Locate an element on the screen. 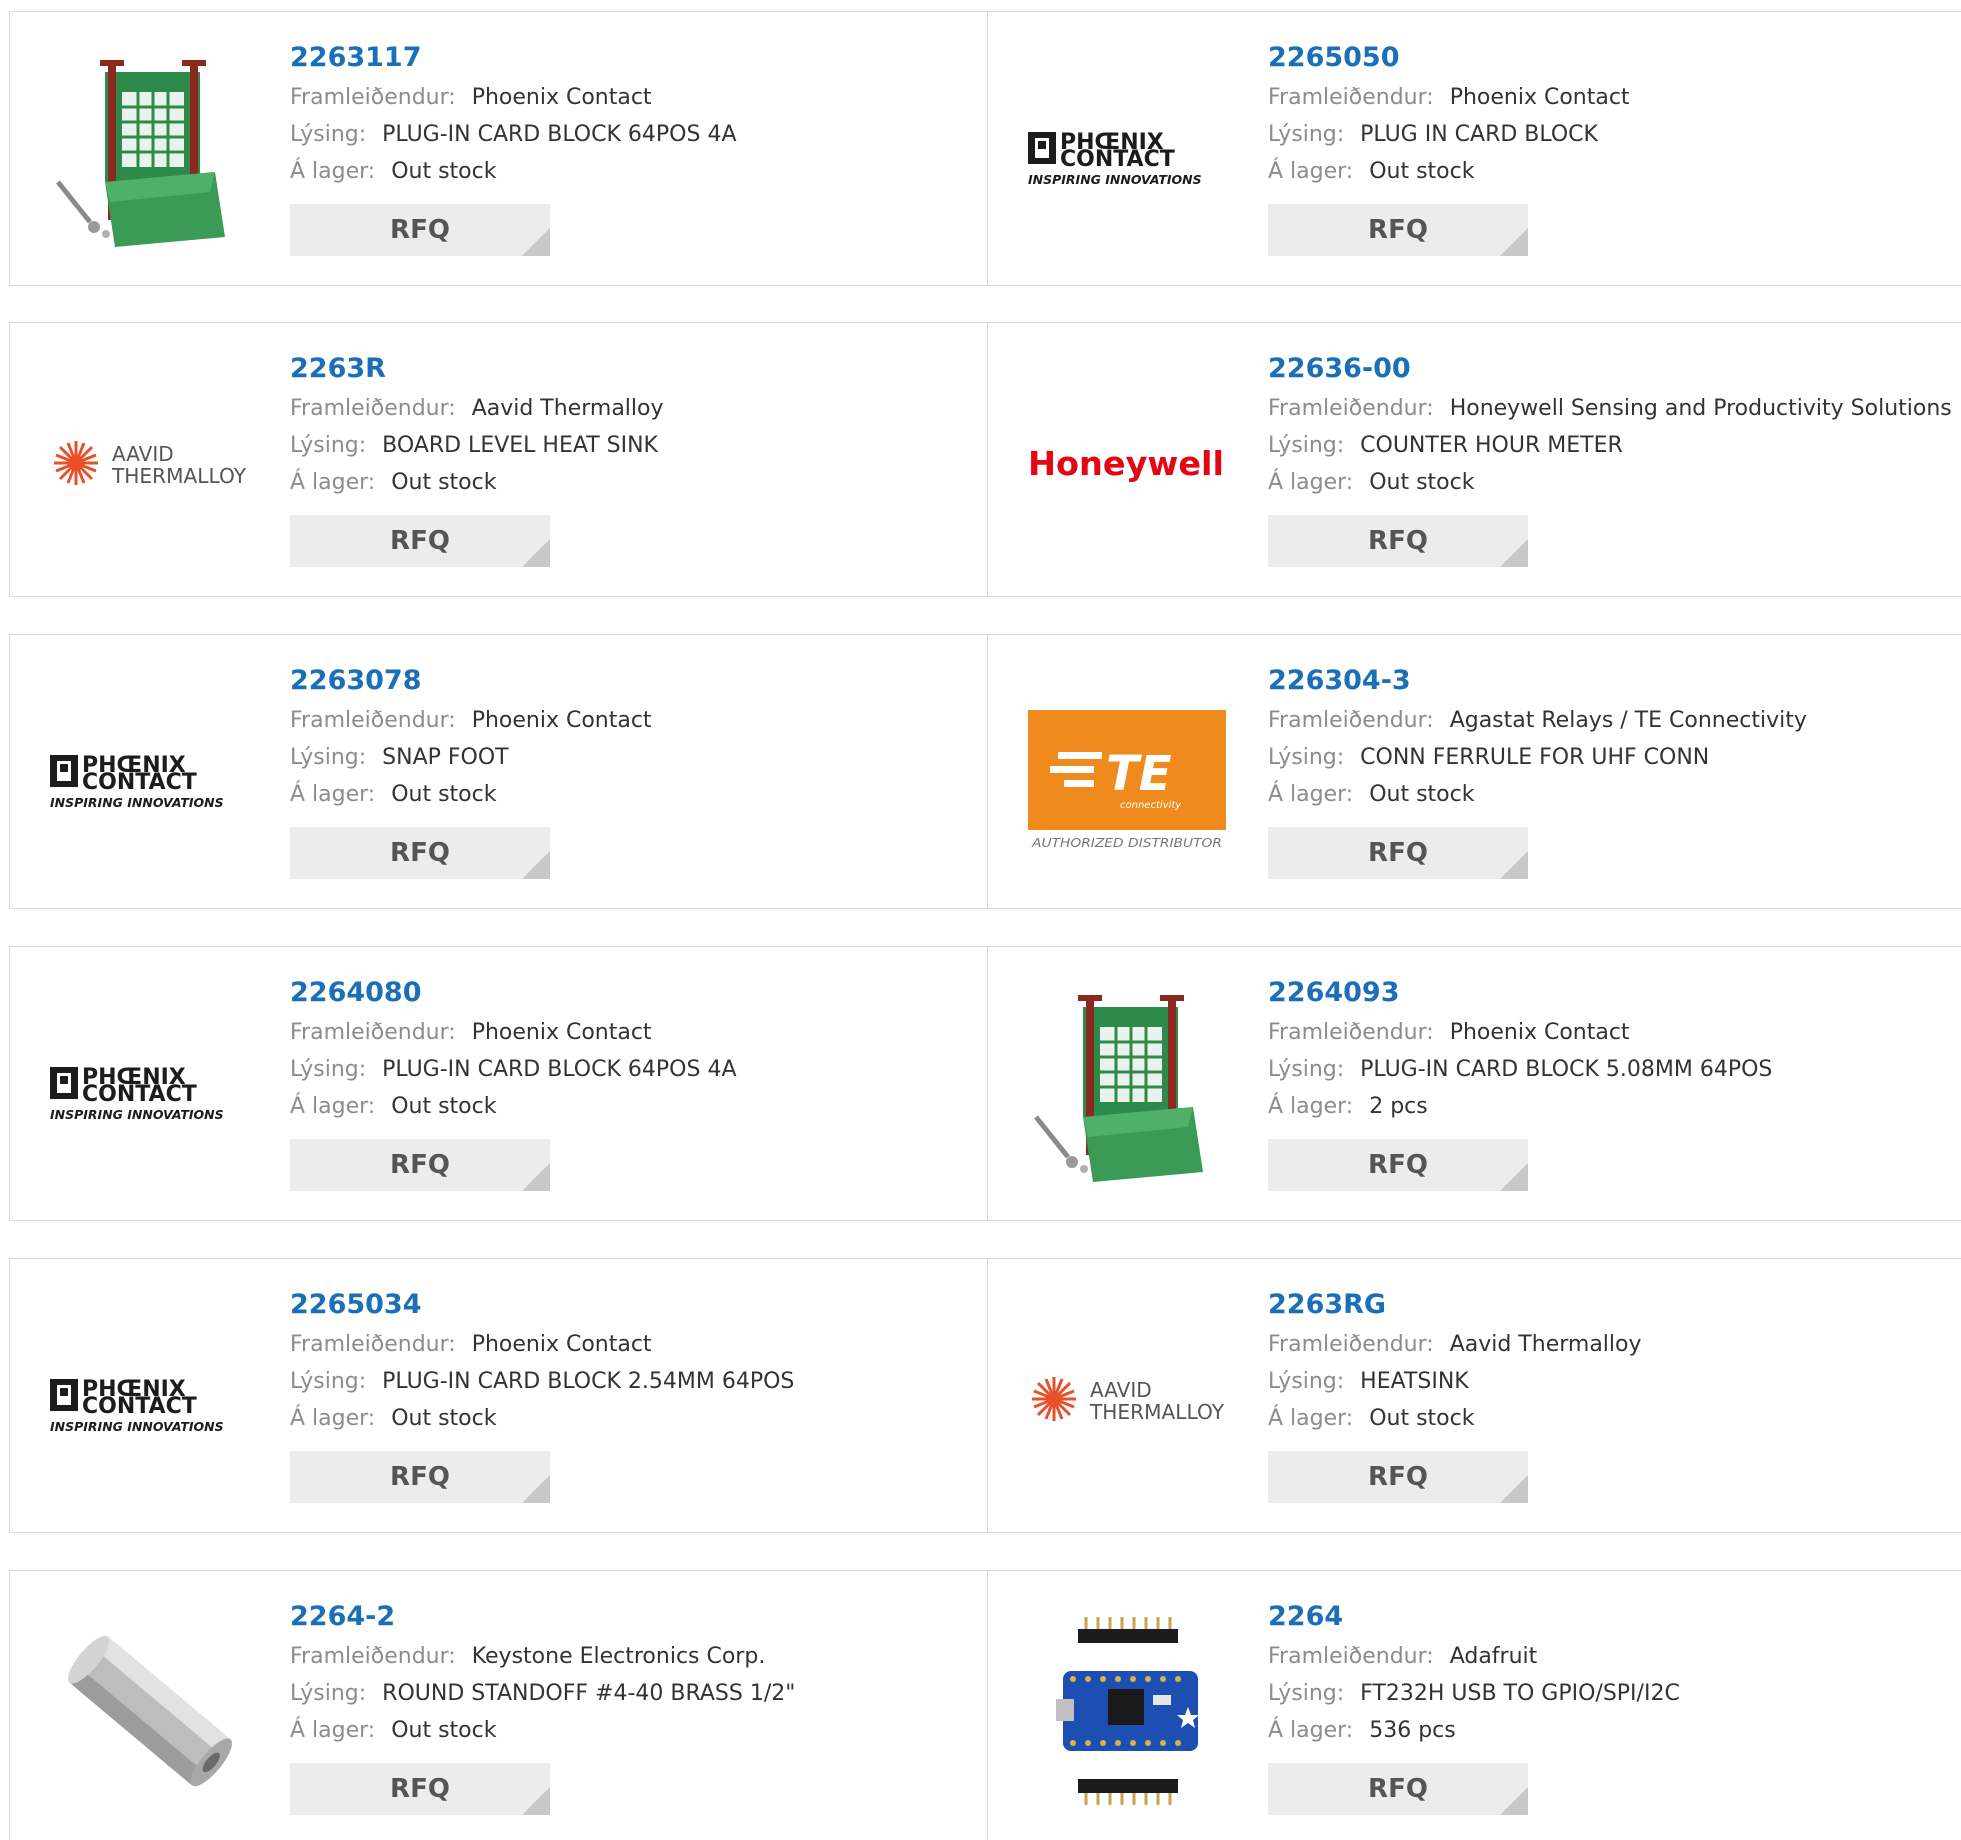 This screenshot has height=1840, width=1961. svg-text: INSPIRING INNOVATIONS is located at coordinates (1115, 179).